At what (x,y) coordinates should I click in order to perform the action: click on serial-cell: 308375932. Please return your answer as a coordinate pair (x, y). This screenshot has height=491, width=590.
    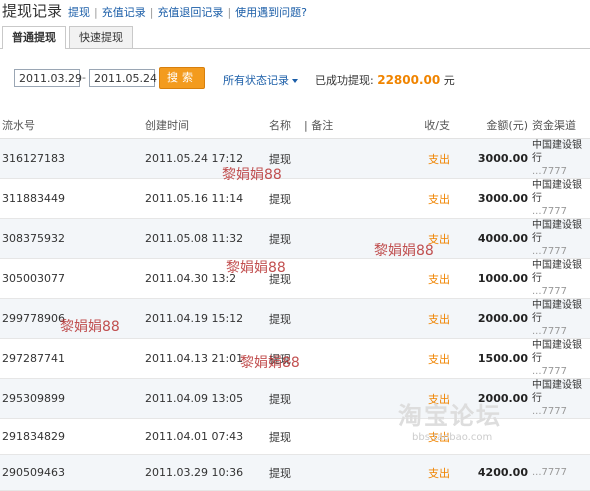
    Looking at the image, I should click on (72, 238).